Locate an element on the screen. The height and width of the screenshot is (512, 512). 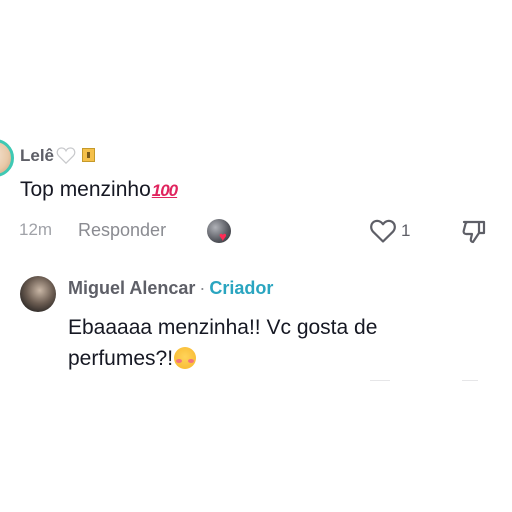
hundred-points-icon: 100 is located at coordinates (164, 190).